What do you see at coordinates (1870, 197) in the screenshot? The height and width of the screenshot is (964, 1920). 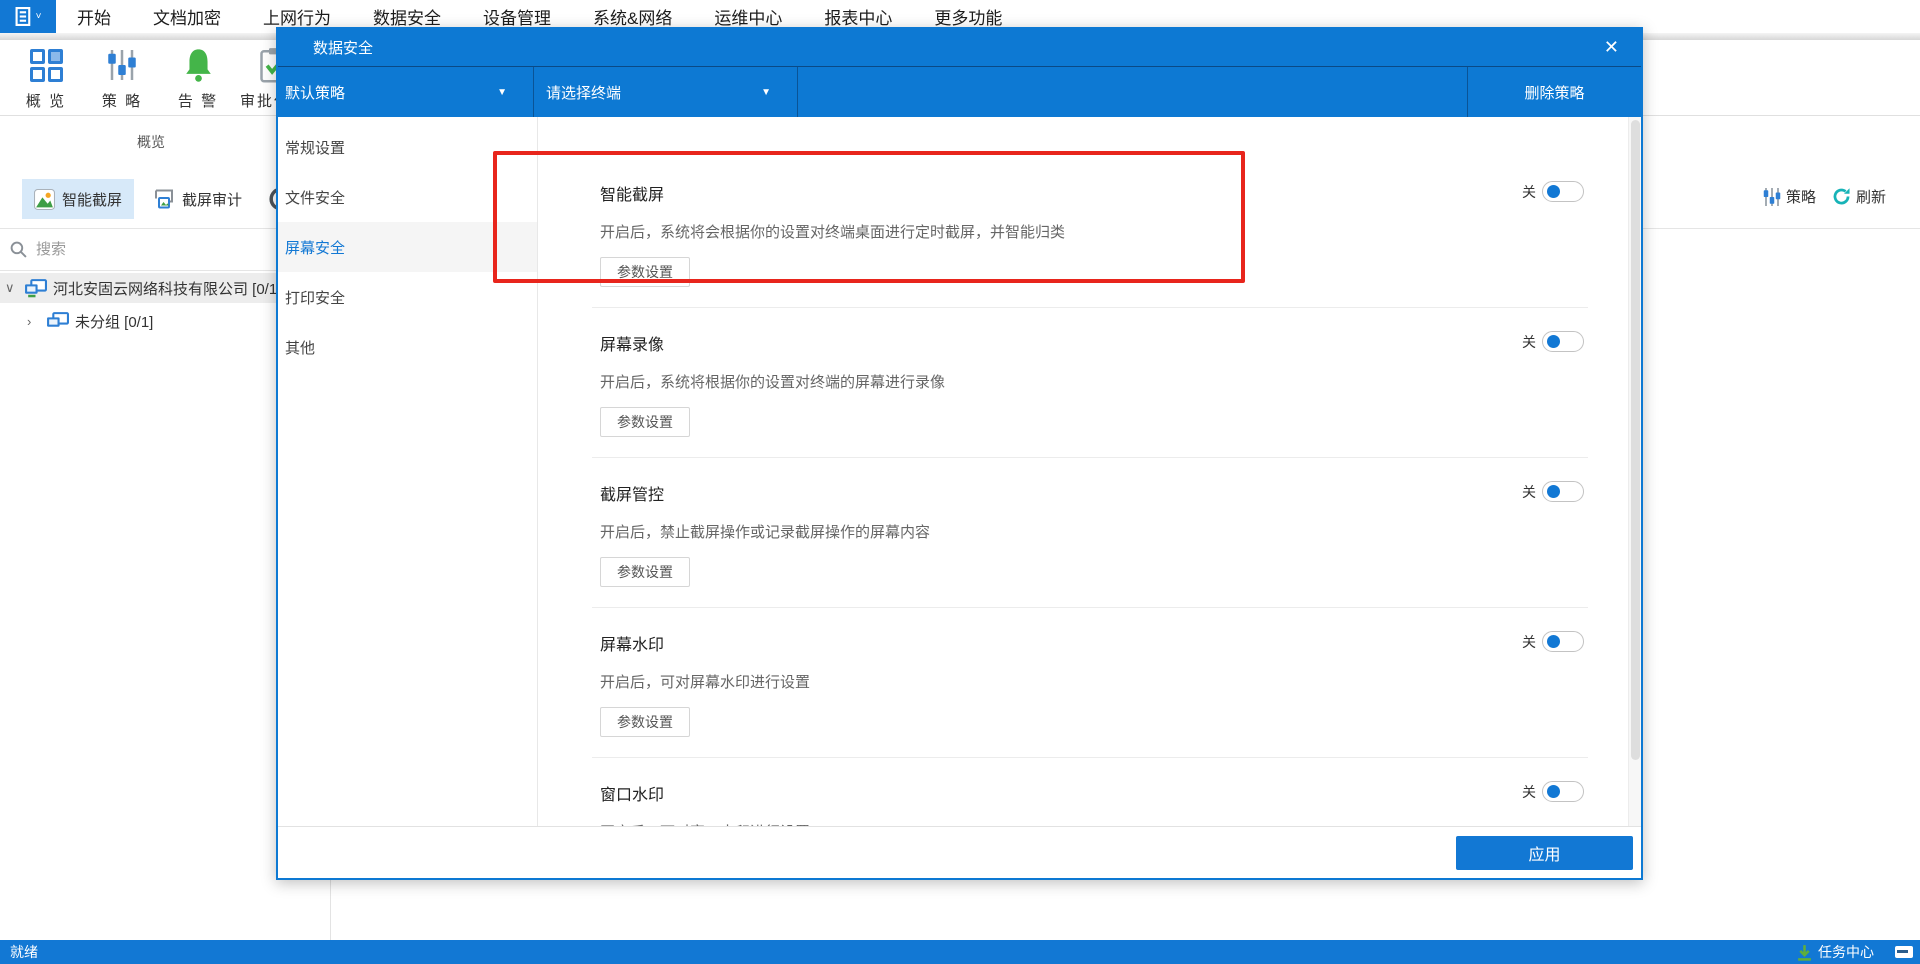 I see `action-label: 刷新` at bounding box center [1870, 197].